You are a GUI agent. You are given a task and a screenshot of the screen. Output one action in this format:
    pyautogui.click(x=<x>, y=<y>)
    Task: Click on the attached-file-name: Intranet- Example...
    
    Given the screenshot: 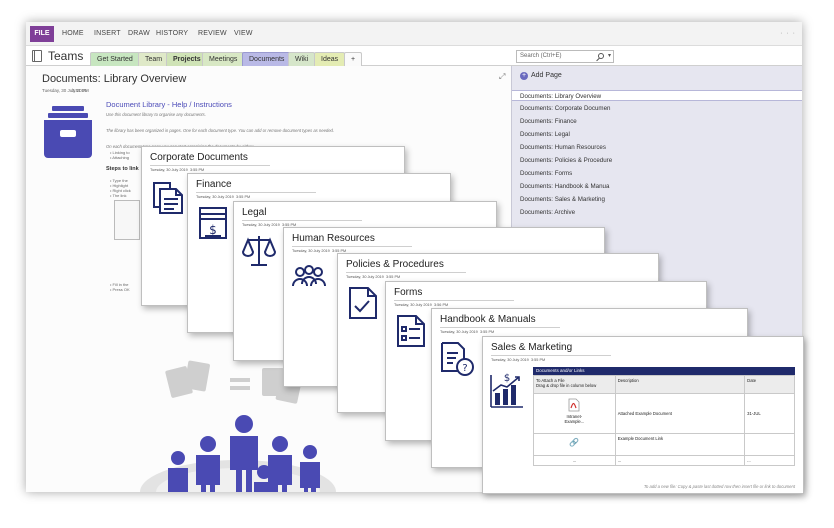 What is the action you would take?
    pyautogui.click(x=574, y=419)
    